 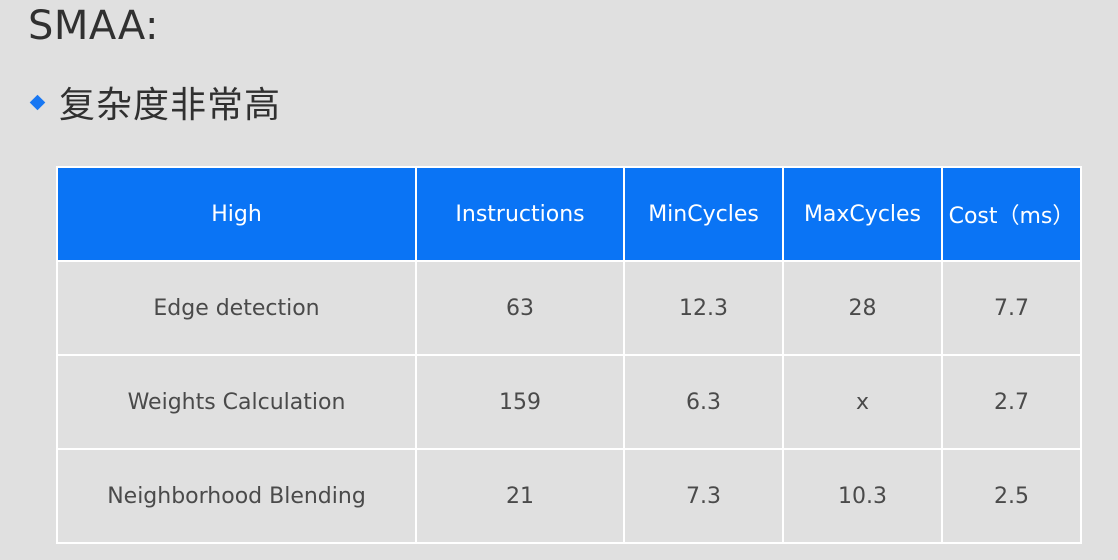 I want to click on table-cell: 2.5, so click(x=1011, y=496).